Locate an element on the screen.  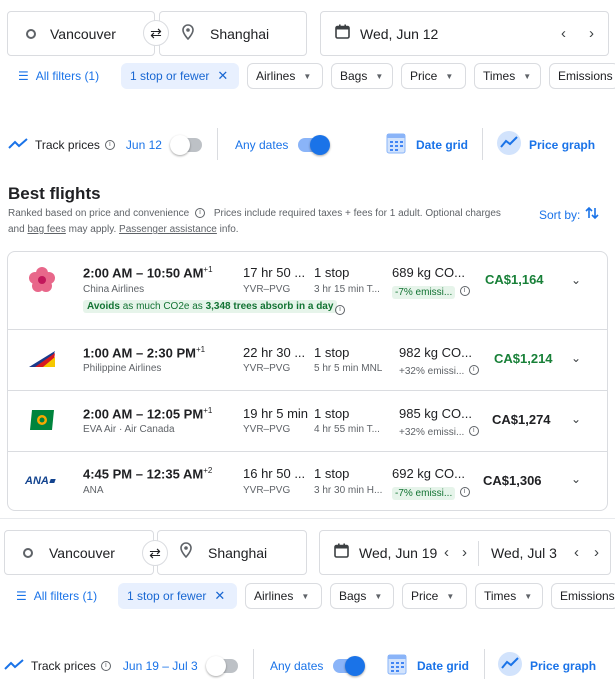
tracked-date-range: Jun 19 – Jul 3 is located at coordinates (160, 666).